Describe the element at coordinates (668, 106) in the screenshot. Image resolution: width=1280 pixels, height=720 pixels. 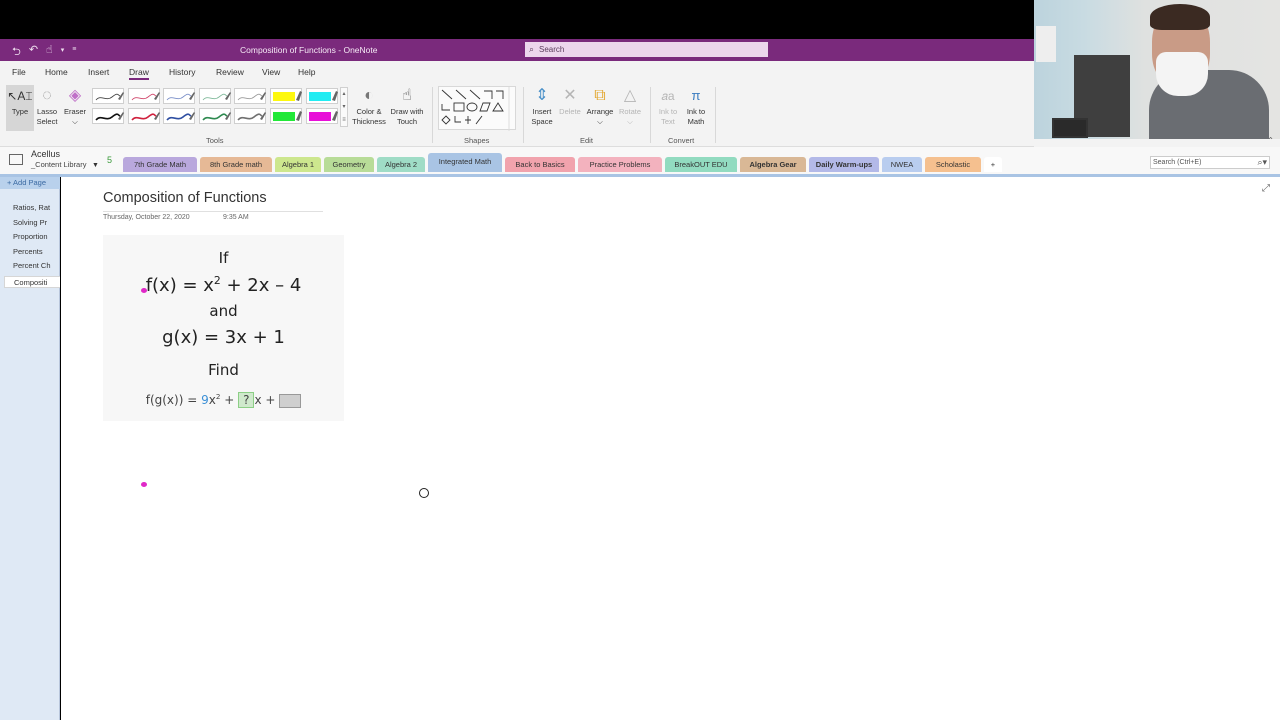
I see `ink-to-text-button: 𝑎a Ink to Text` at that location.